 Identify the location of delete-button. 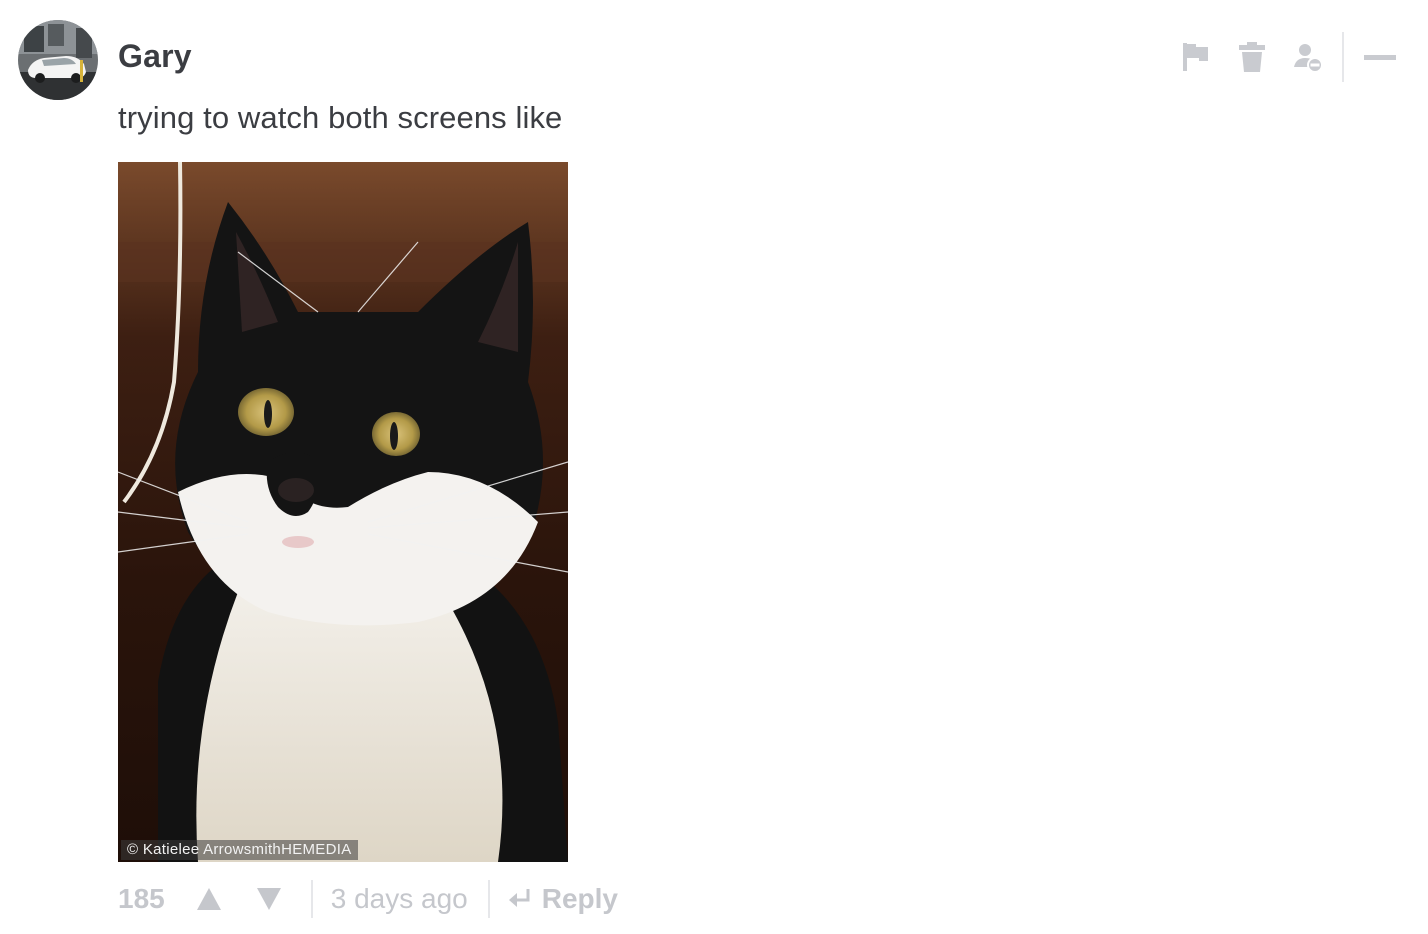
(1252, 57).